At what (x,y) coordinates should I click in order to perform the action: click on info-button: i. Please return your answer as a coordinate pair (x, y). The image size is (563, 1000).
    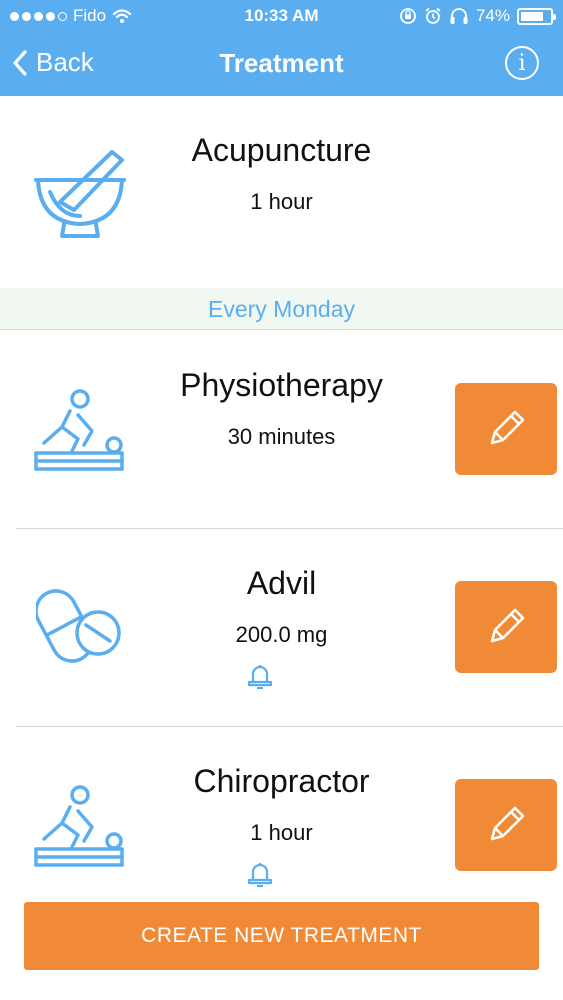
    Looking at the image, I should click on (522, 63).